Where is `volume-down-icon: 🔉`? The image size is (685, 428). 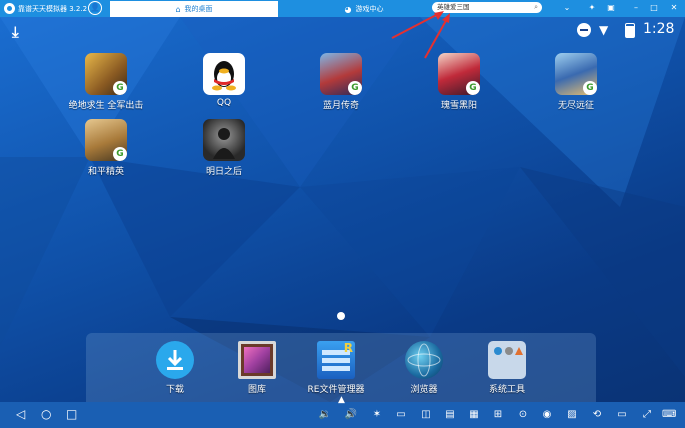
volume-down-icon: 🔉 is located at coordinates (325, 414).